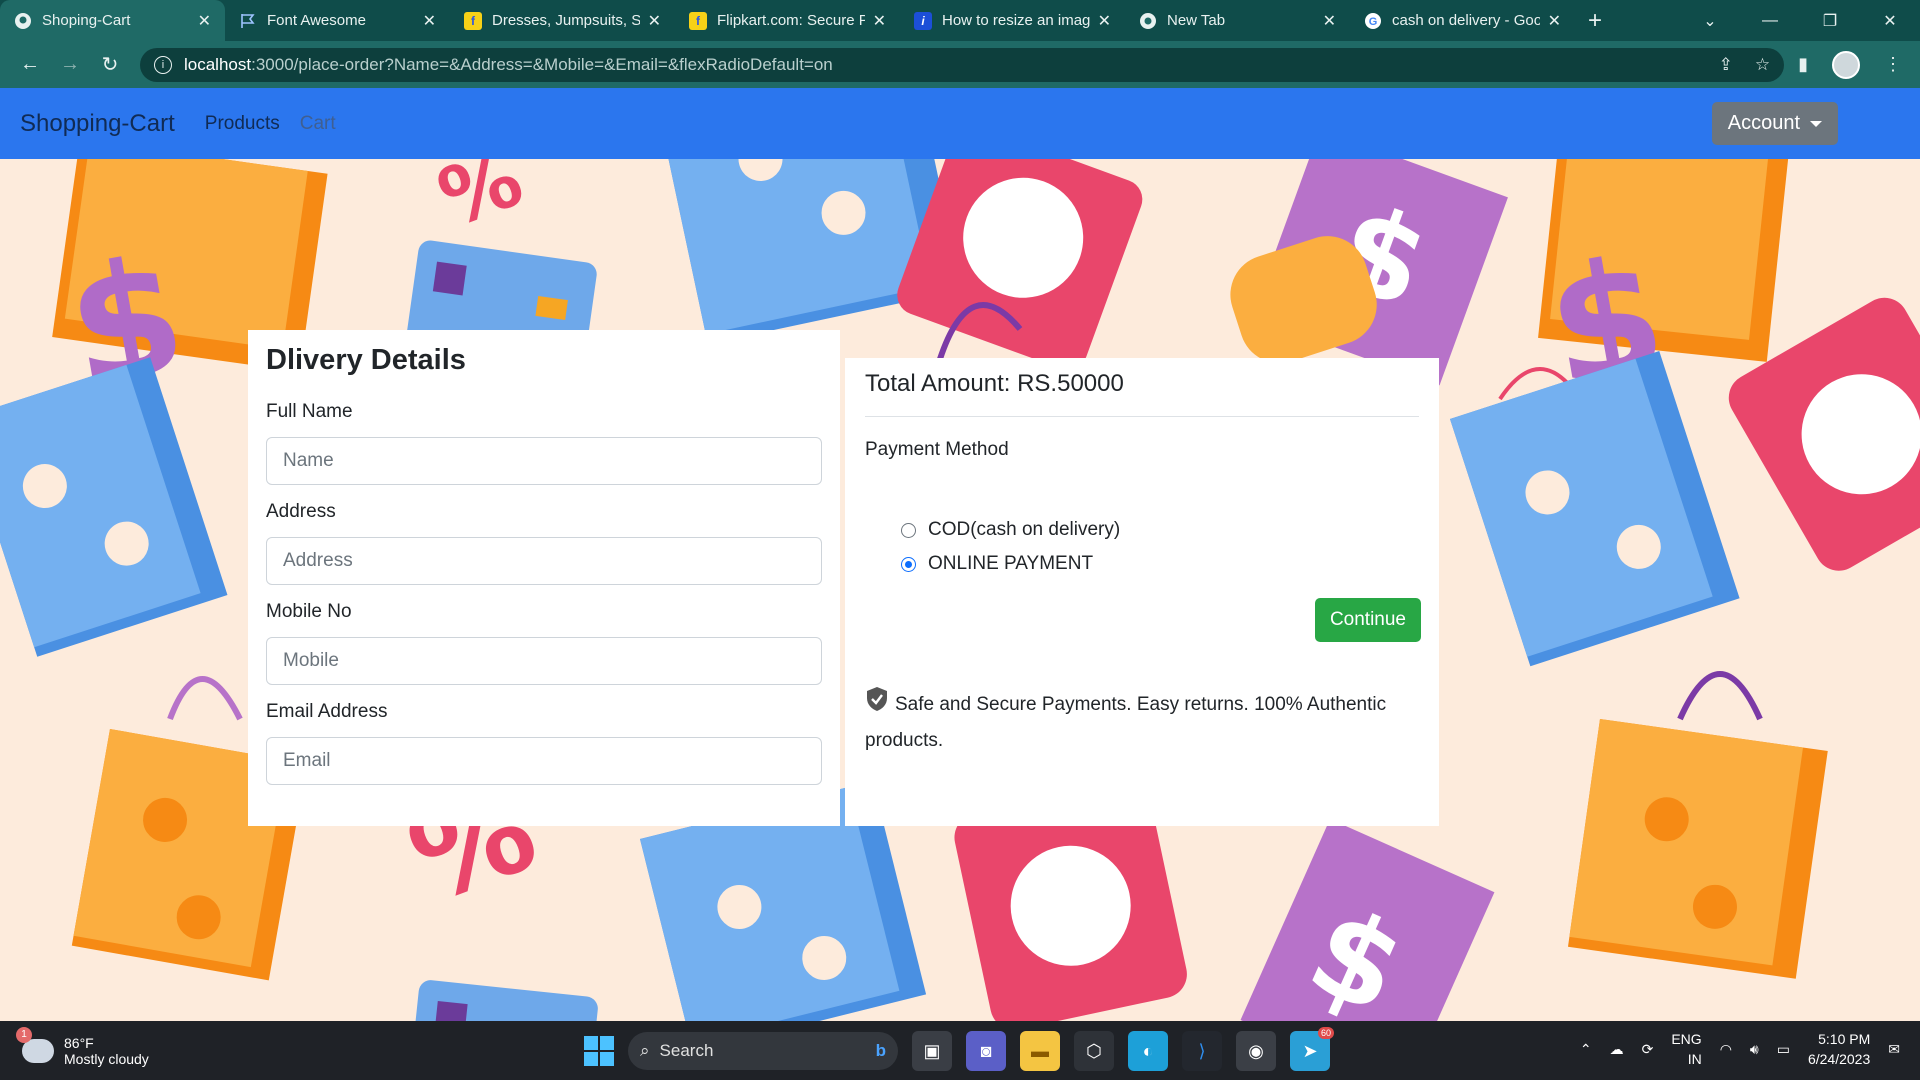 The width and height of the screenshot is (1920, 1080). Describe the element at coordinates (1740, 1049) in the screenshot. I see `system-tray: ⌃ ☁ ⟳ ENG IN ◠ 🔊︎ ▭ 5:10 PM 6/24/2023 ✉` at that location.